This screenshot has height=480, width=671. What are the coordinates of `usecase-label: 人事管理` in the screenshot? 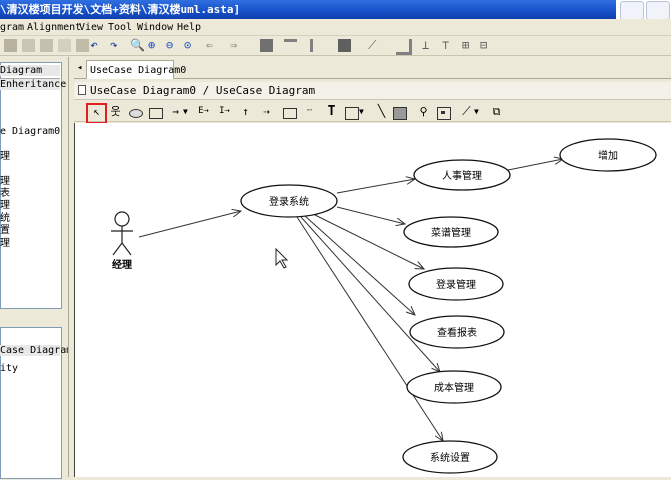 It's located at (462, 175).